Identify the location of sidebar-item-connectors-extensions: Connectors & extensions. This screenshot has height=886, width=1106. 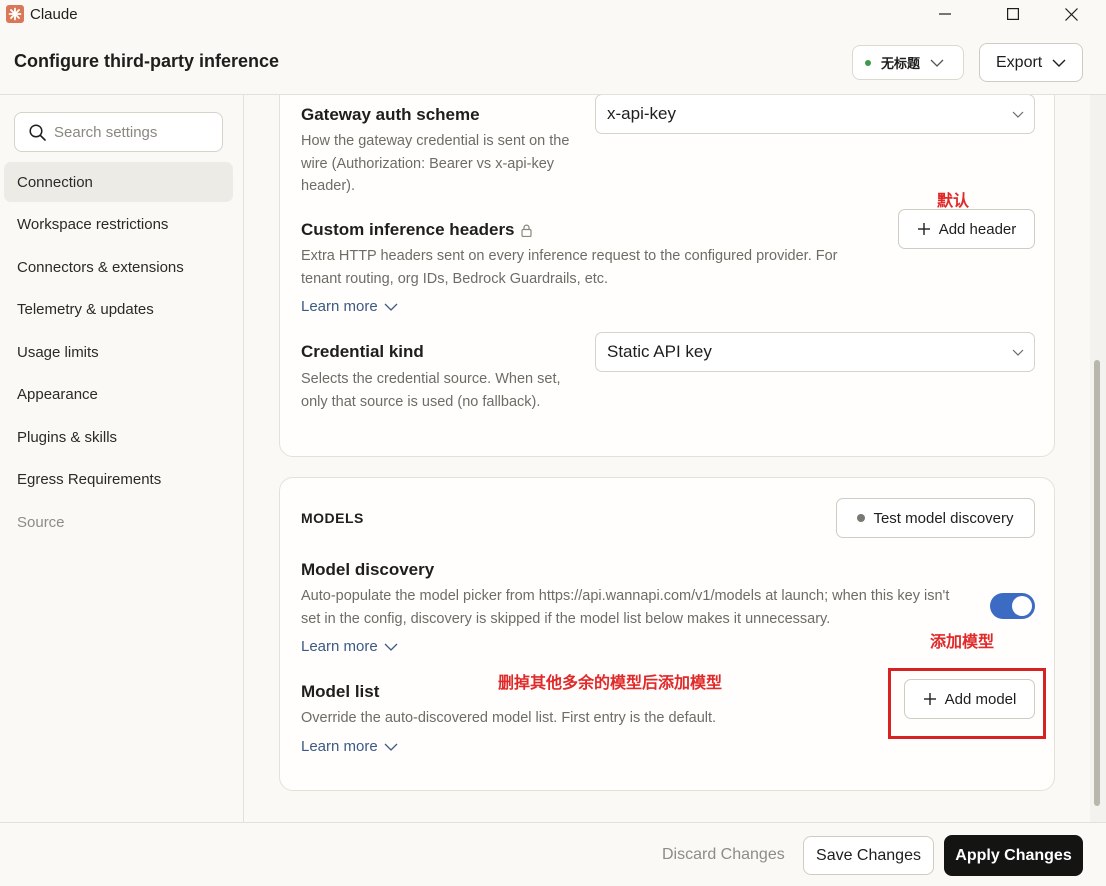
(118, 267).